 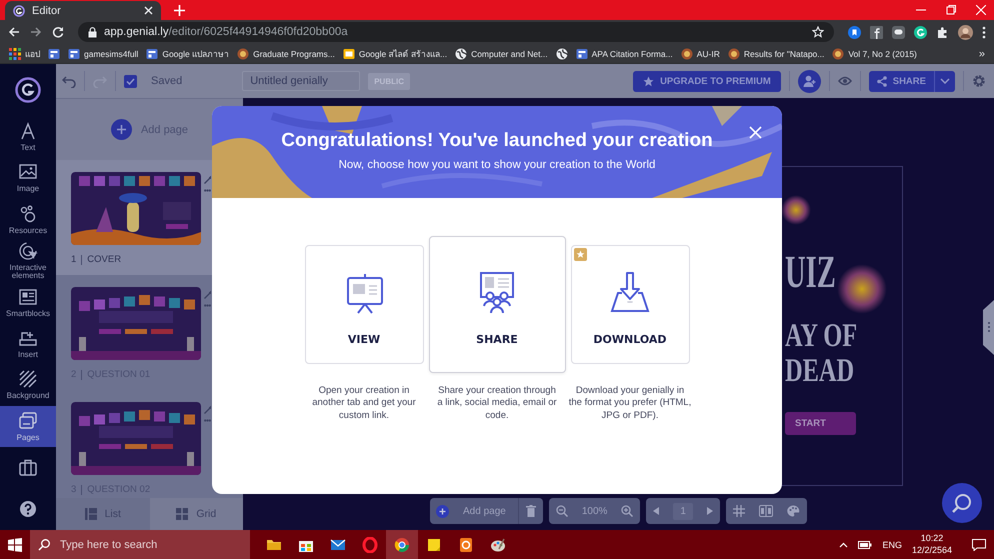 What do you see at coordinates (301, 81) in the screenshot?
I see `title-field: Untitled genially` at bounding box center [301, 81].